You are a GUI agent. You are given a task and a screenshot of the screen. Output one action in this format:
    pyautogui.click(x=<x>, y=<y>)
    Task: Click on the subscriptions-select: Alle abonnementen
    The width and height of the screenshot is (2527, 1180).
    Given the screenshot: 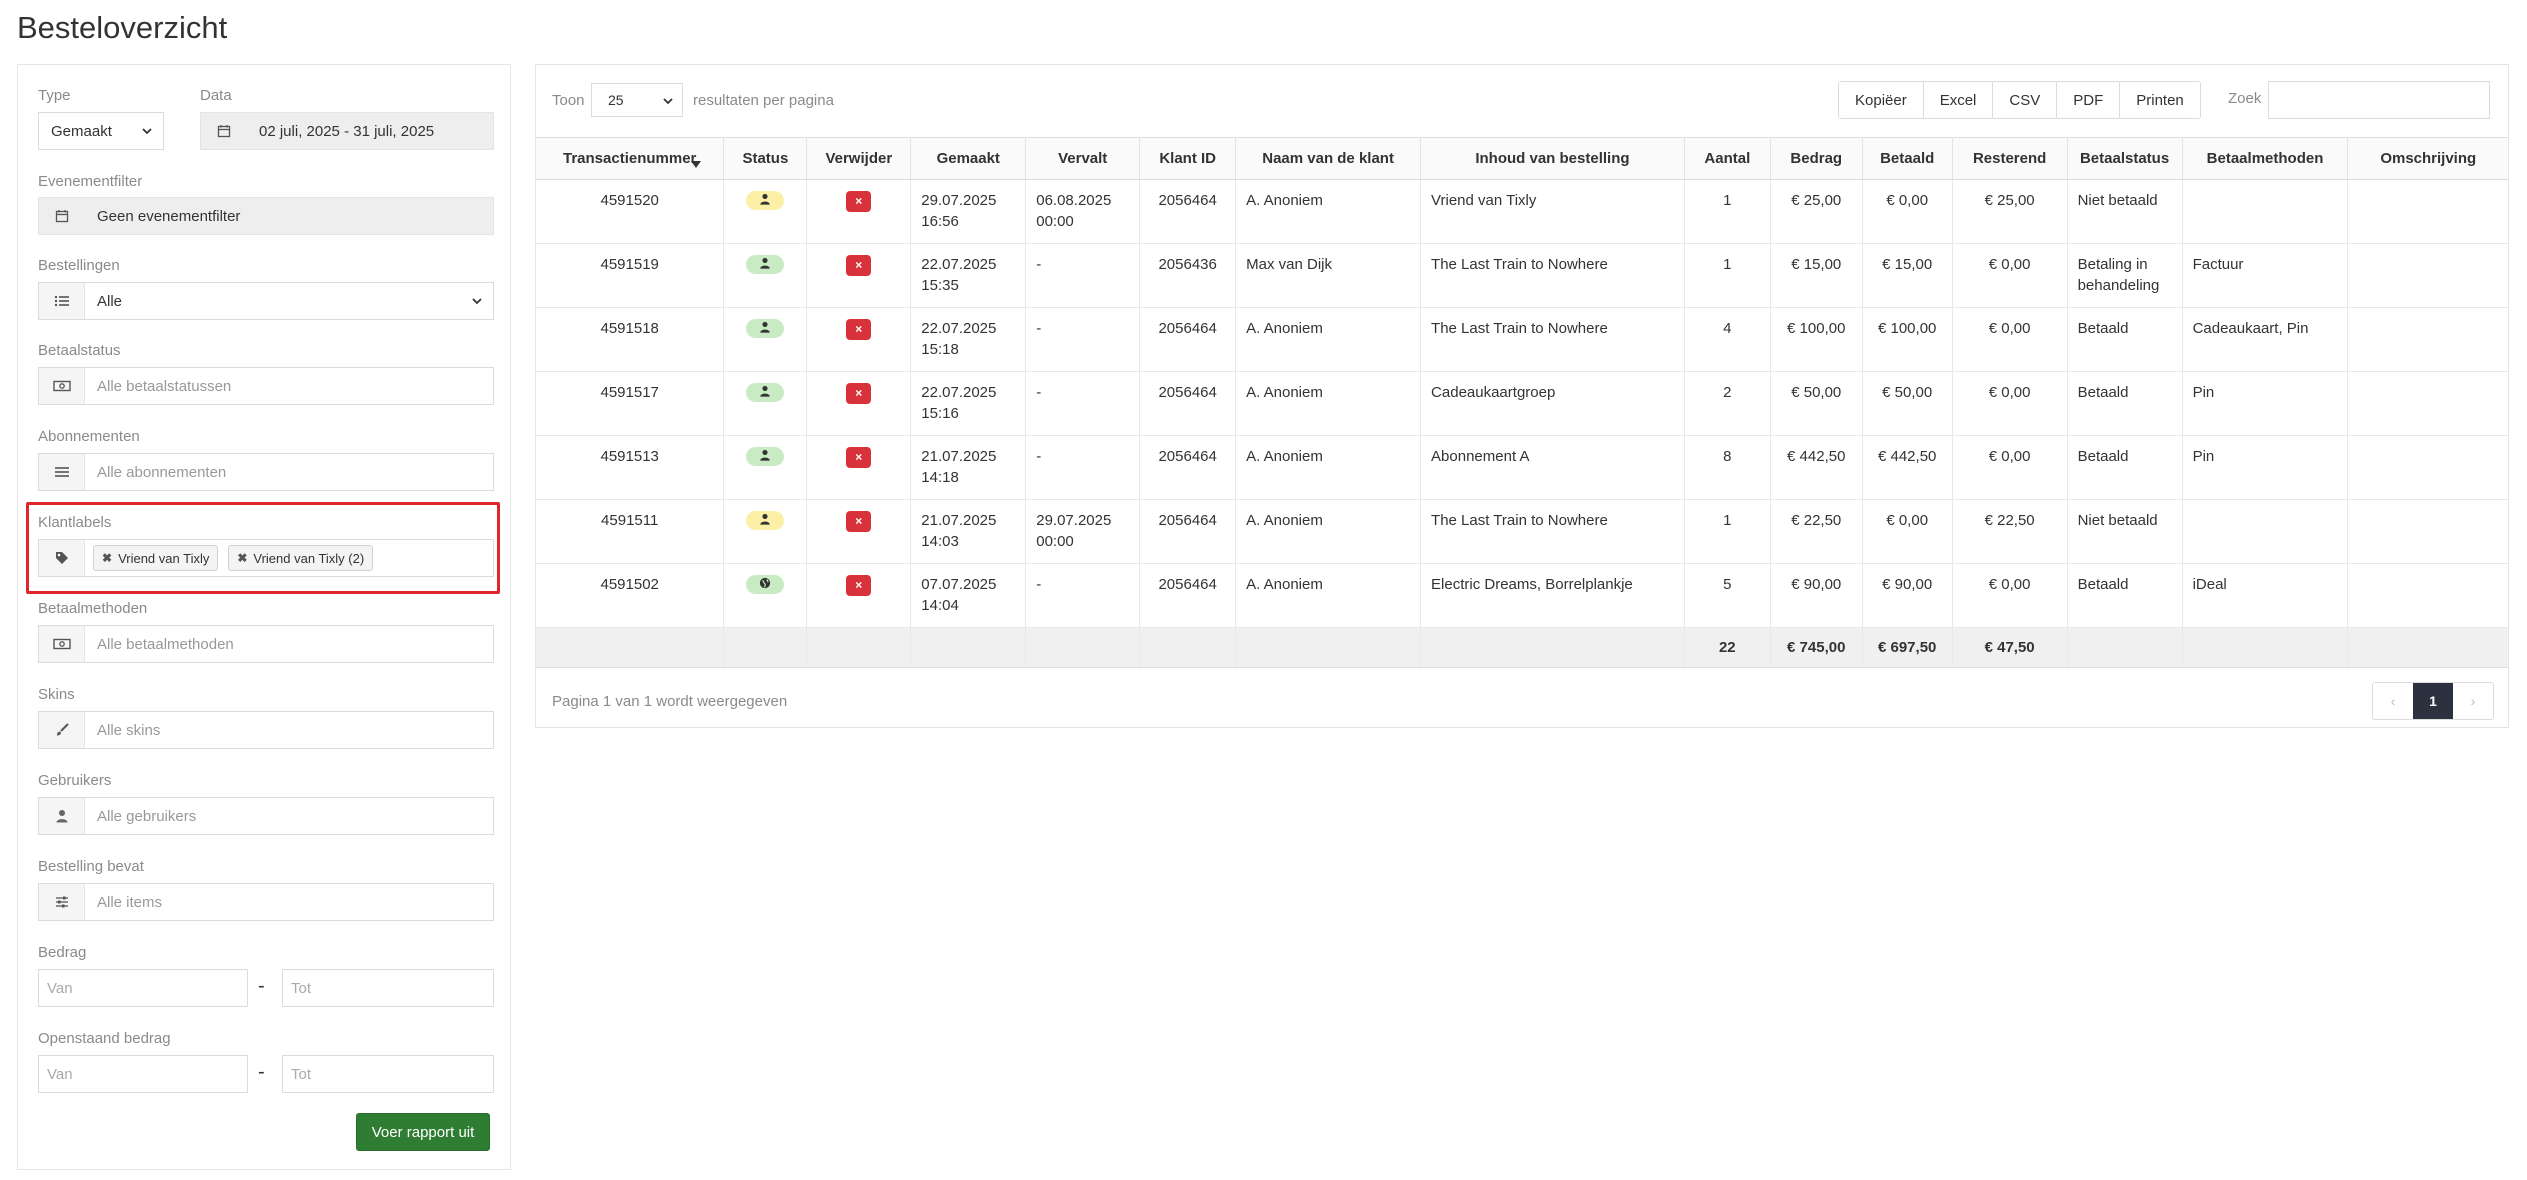 What is the action you would take?
    pyautogui.click(x=266, y=472)
    